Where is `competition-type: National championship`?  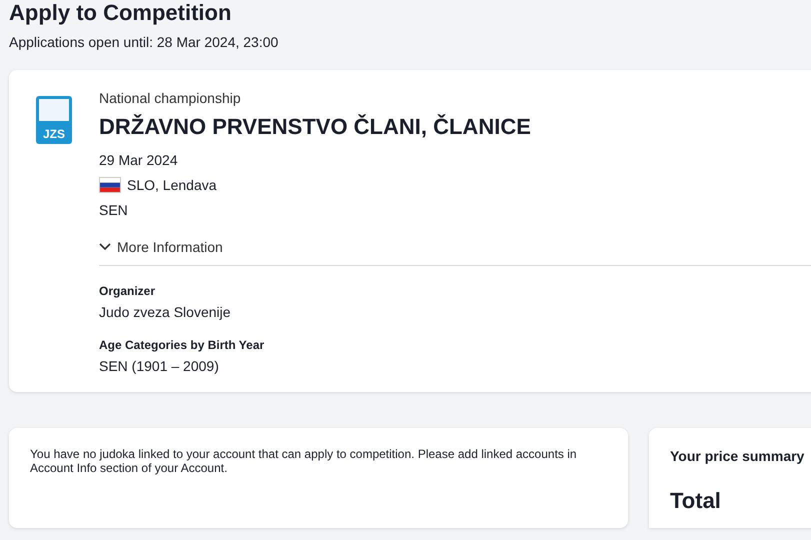 competition-type: National championship is located at coordinates (170, 98).